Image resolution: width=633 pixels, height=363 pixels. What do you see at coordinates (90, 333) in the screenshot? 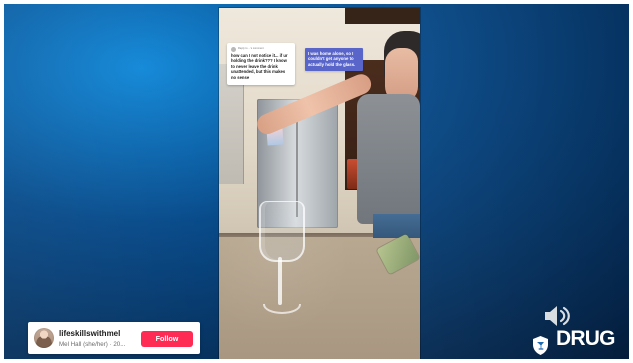
I see `profile-username: lifeskillswithmel` at bounding box center [90, 333].